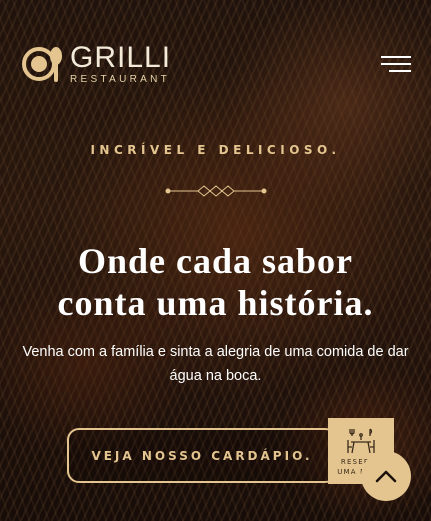  What do you see at coordinates (120, 79) in the screenshot?
I see `brand-subtitle: RESTAURANT` at bounding box center [120, 79].